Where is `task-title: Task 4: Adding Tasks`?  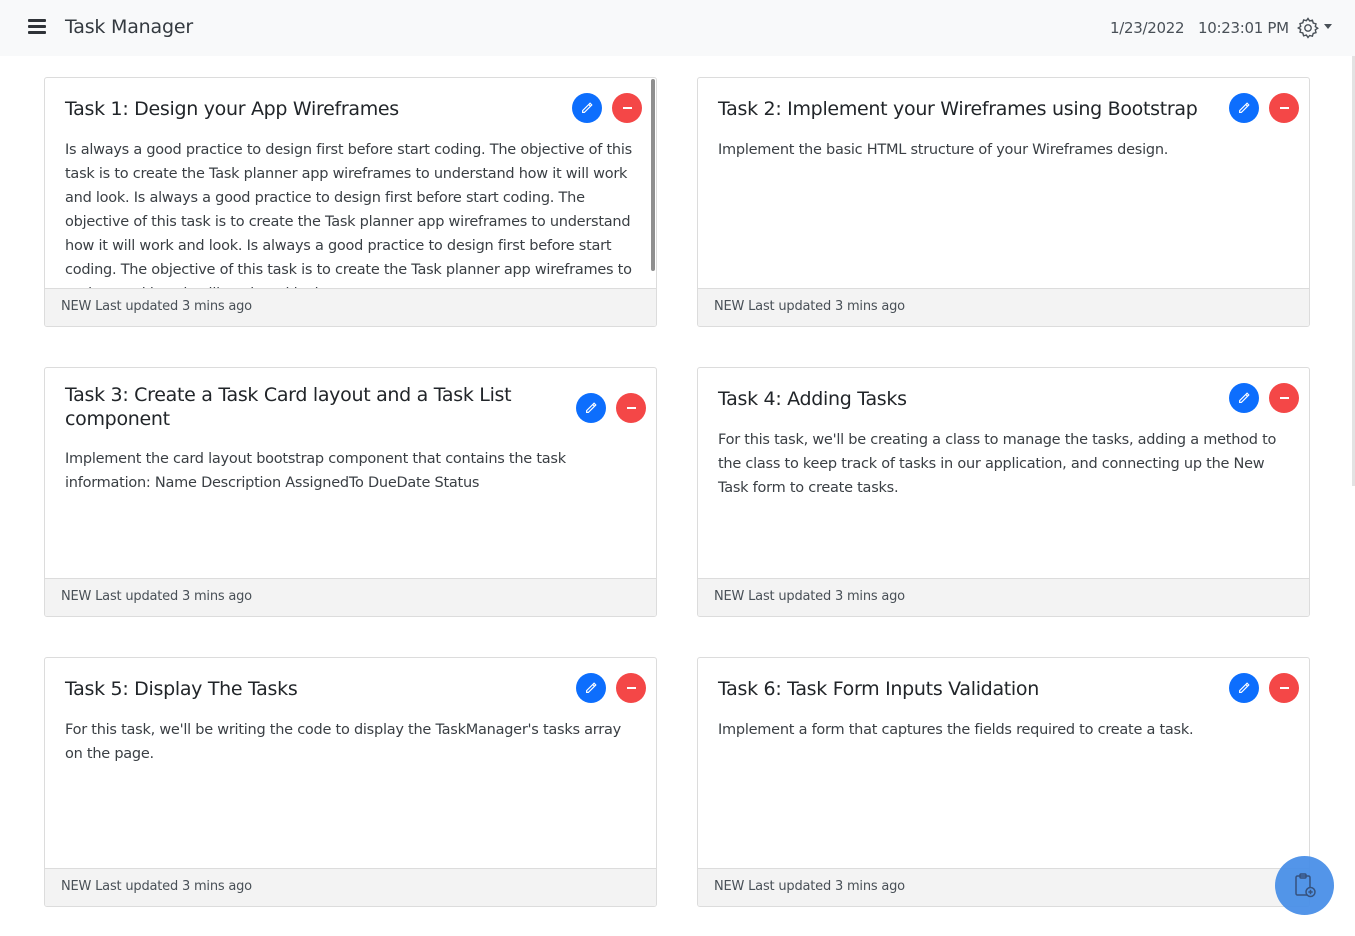 task-title: Task 4: Adding Tasks is located at coordinates (812, 399).